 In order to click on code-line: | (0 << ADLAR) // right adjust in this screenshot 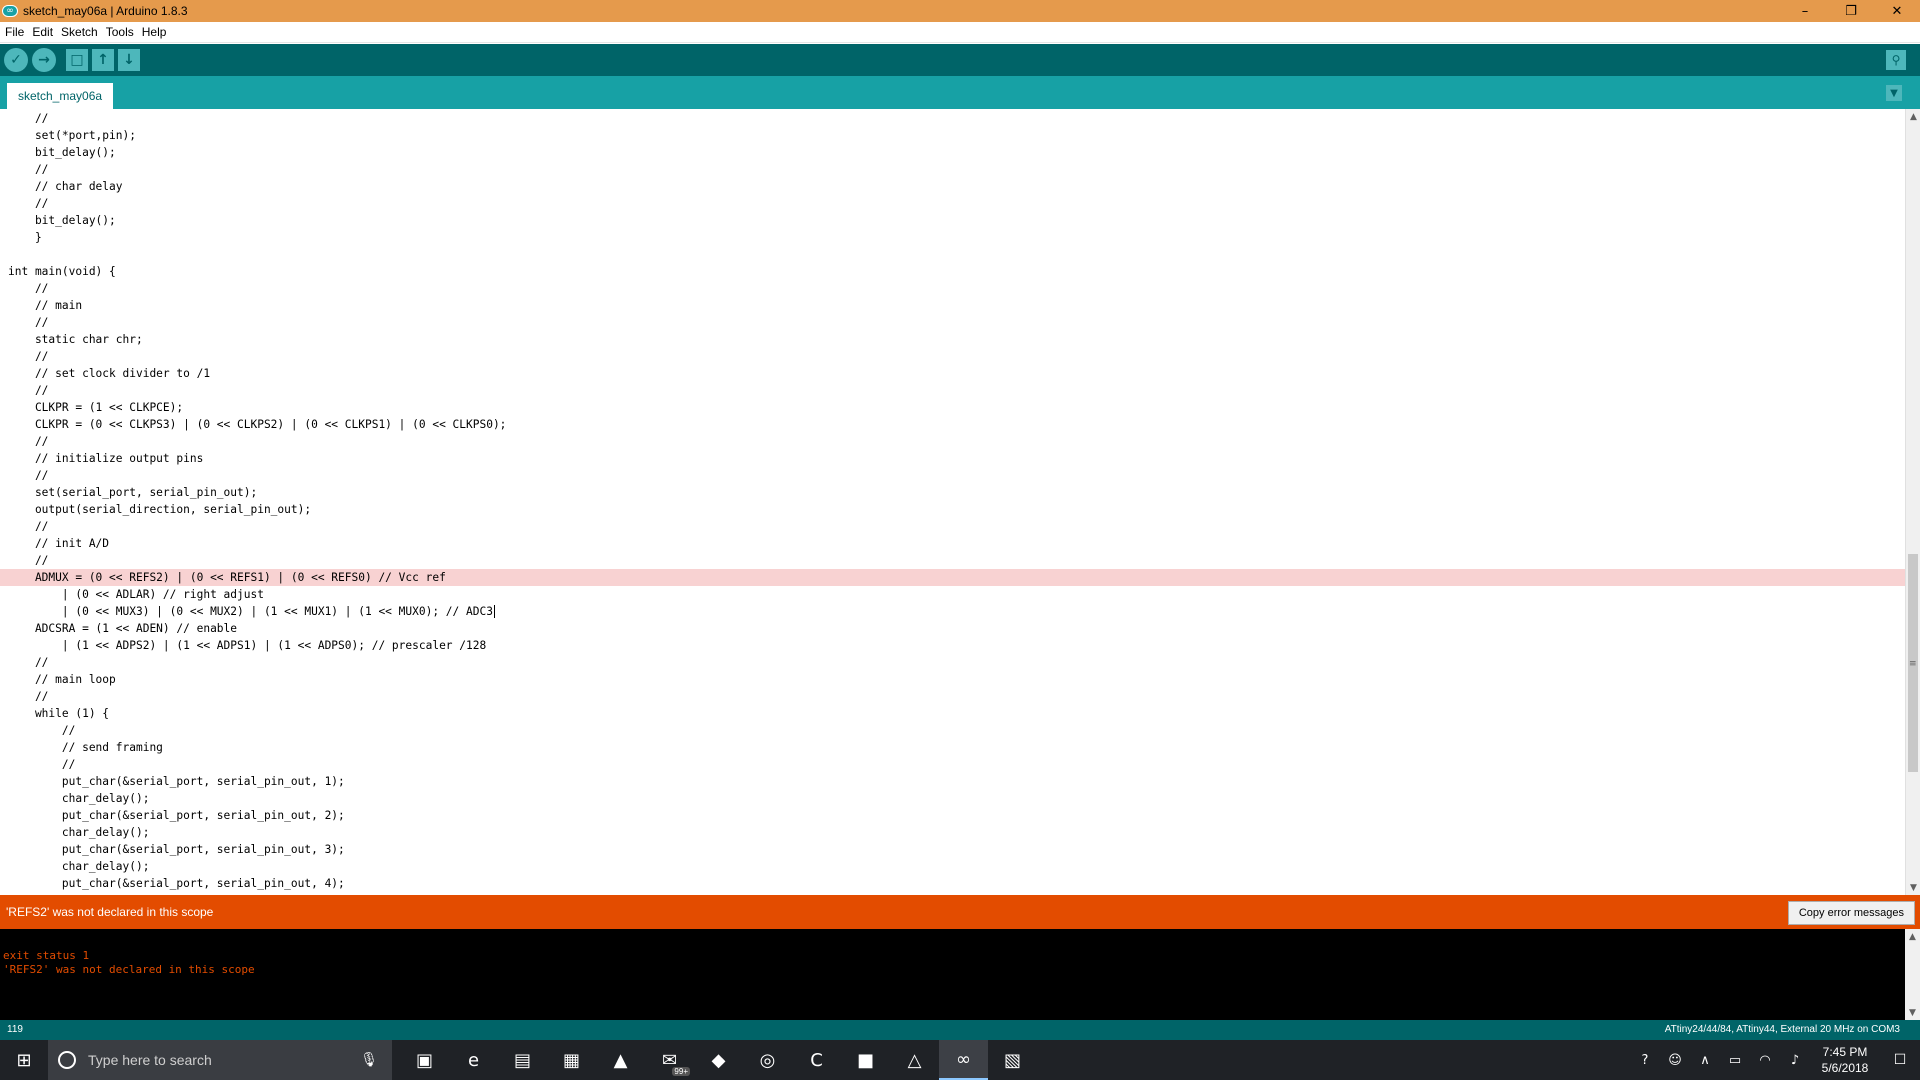, I will do `click(952, 594)`.